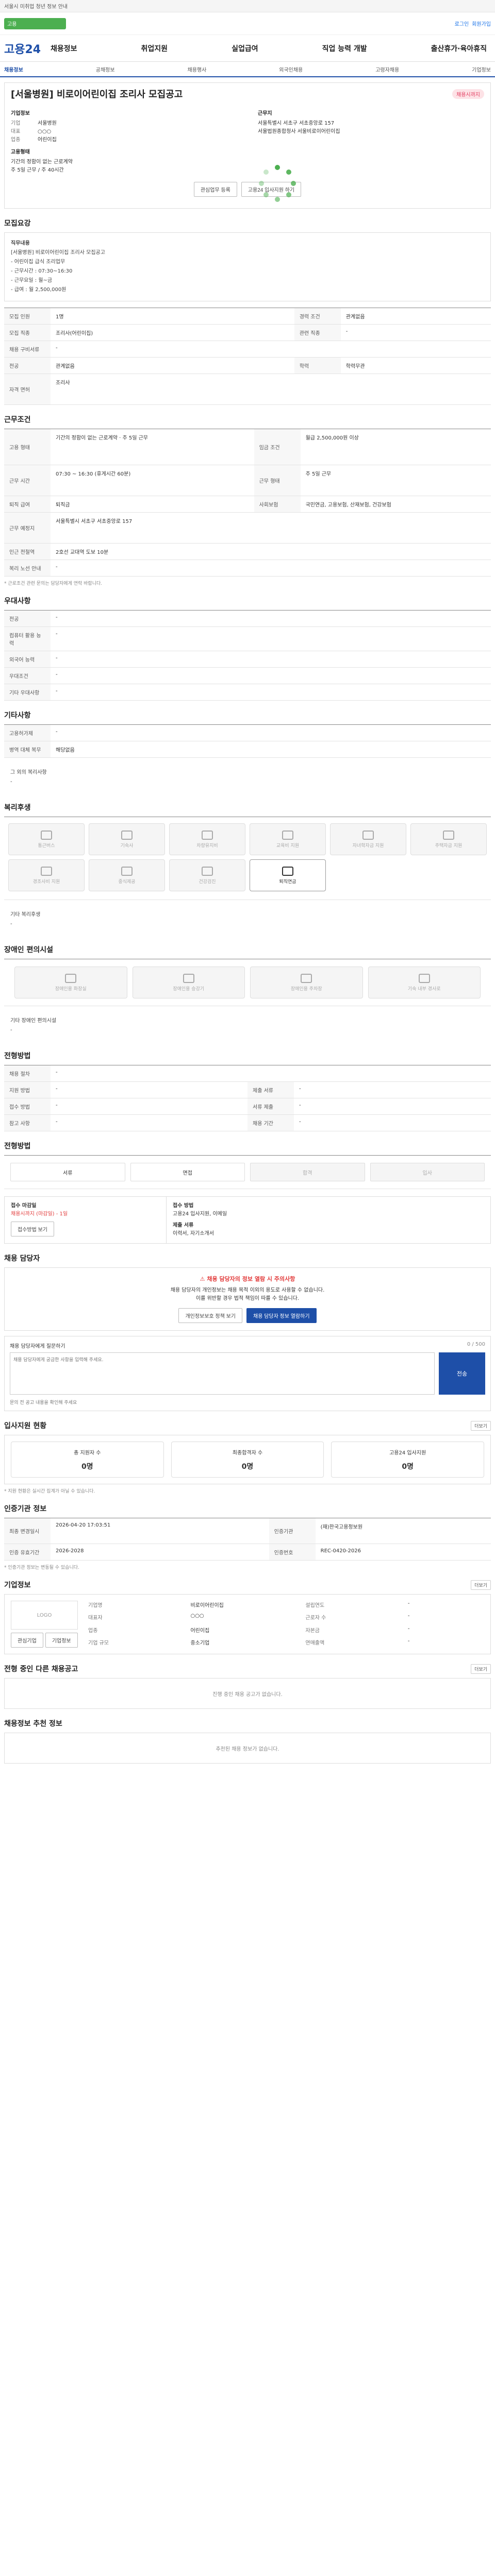 Image resolution: width=495 pixels, height=2576 pixels. I want to click on cell-label: 기타 우대사항, so click(27, 692).